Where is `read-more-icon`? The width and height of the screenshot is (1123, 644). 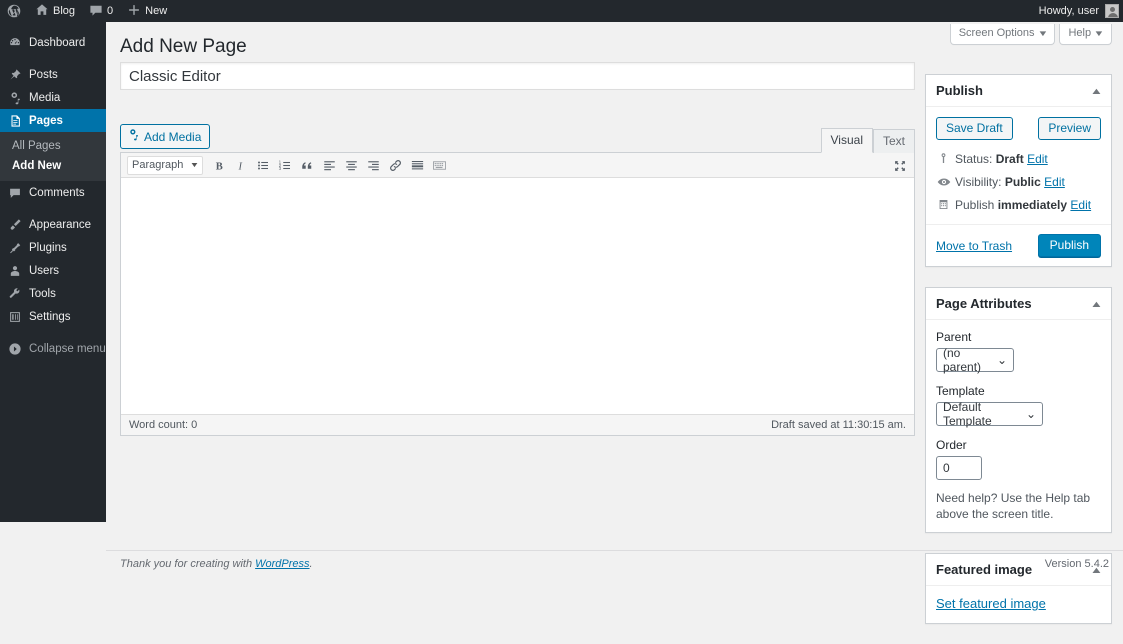 read-more-icon is located at coordinates (417, 165).